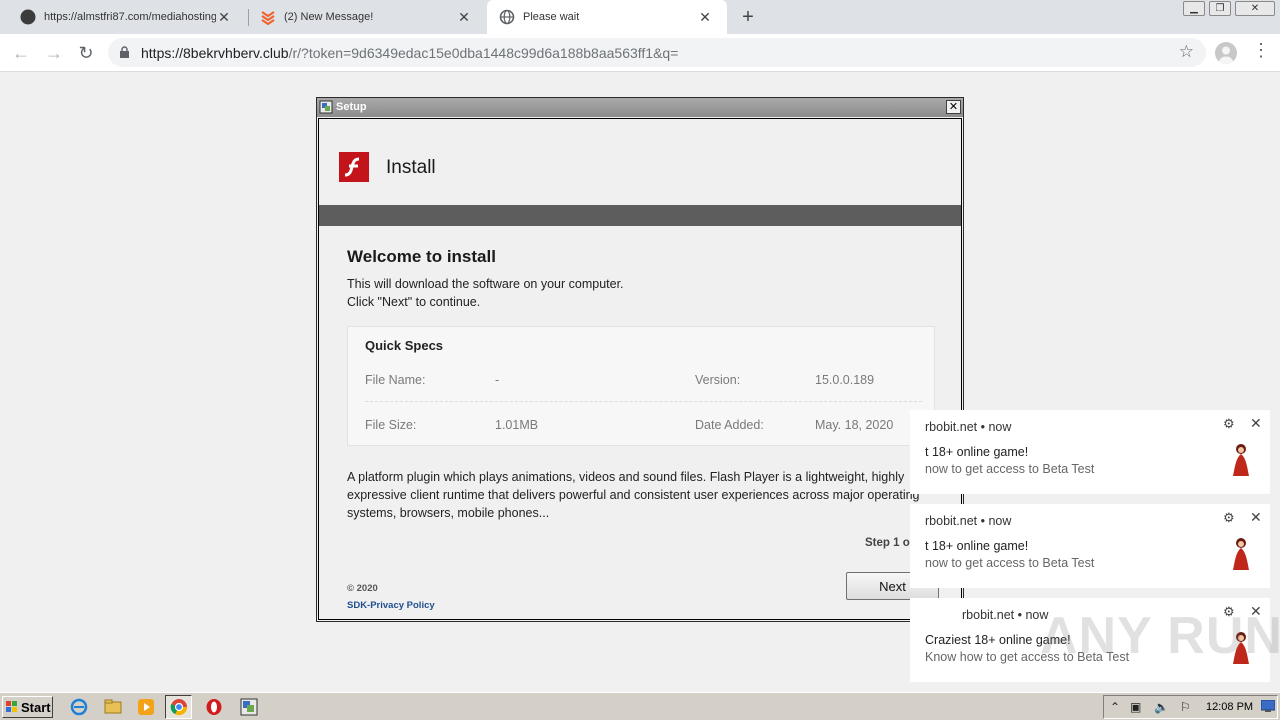 This screenshot has height=720, width=1280. What do you see at coordinates (1268, 706) in the screenshot?
I see `show-desktop-icon` at bounding box center [1268, 706].